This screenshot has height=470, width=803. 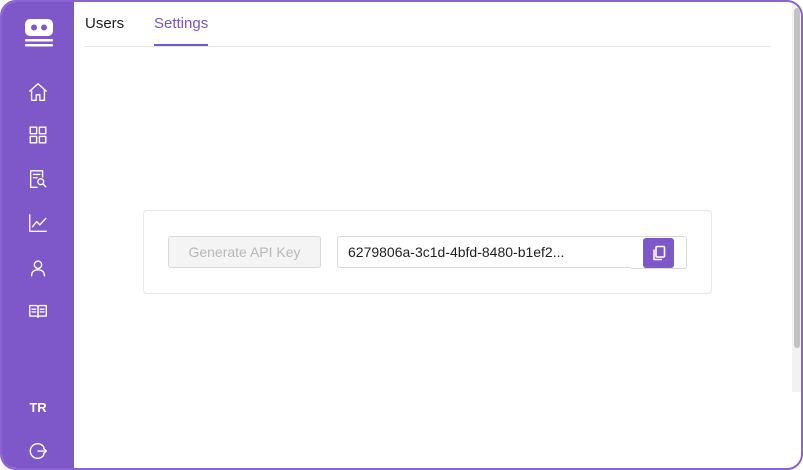 I want to click on tab-bar: Users Settings, so click(x=427, y=24).